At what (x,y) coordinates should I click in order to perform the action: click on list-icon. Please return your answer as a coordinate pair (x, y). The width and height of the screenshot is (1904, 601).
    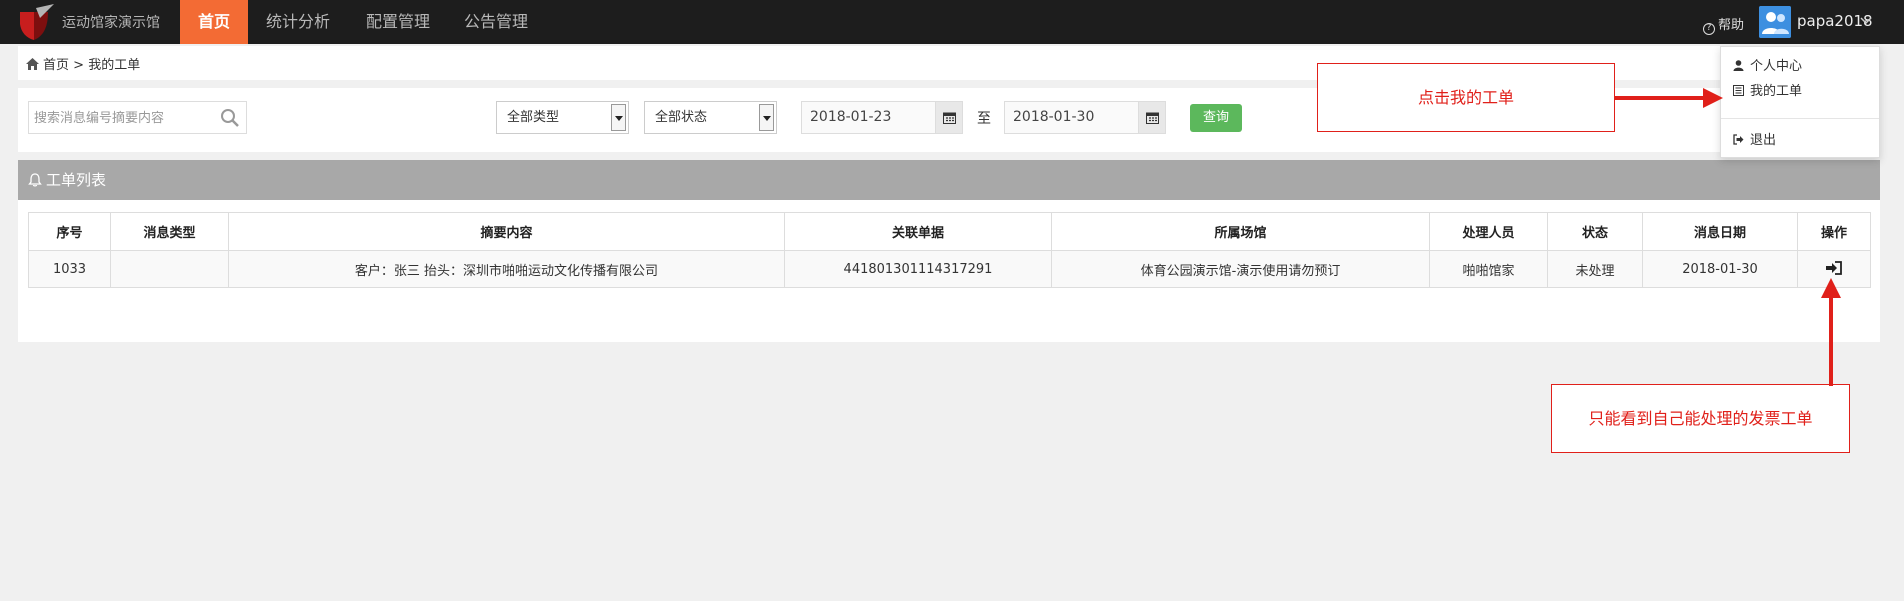
    Looking at the image, I should click on (1738, 90).